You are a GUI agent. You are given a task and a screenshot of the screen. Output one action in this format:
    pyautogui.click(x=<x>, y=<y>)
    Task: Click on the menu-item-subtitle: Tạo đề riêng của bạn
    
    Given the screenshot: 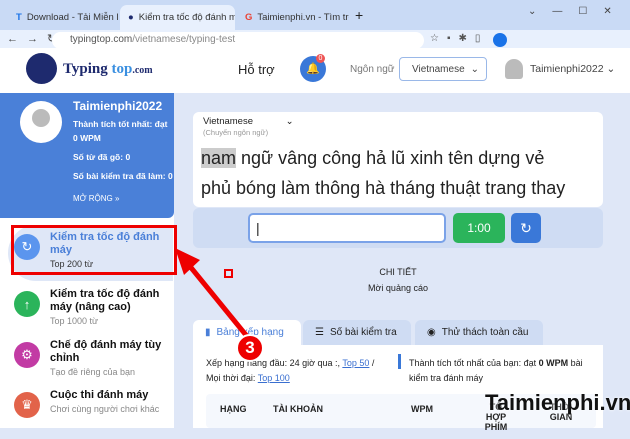 What is the action you would take?
    pyautogui.click(x=93, y=372)
    